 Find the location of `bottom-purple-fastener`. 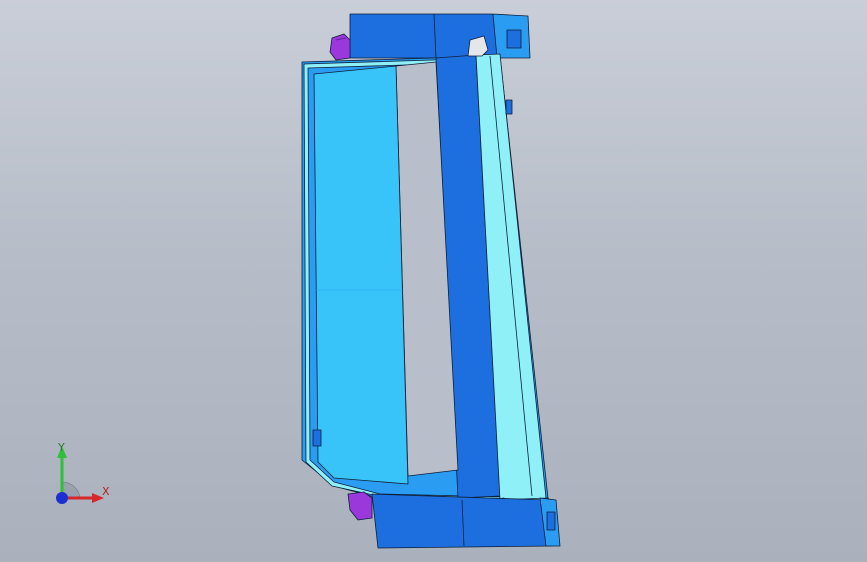

bottom-purple-fastener is located at coordinates (360, 506).